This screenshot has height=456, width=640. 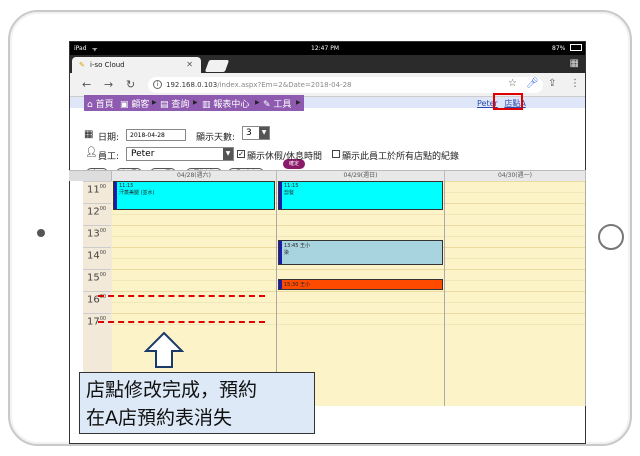 I want to click on appointment-block: 11:15 剪髮, so click(x=360, y=195).